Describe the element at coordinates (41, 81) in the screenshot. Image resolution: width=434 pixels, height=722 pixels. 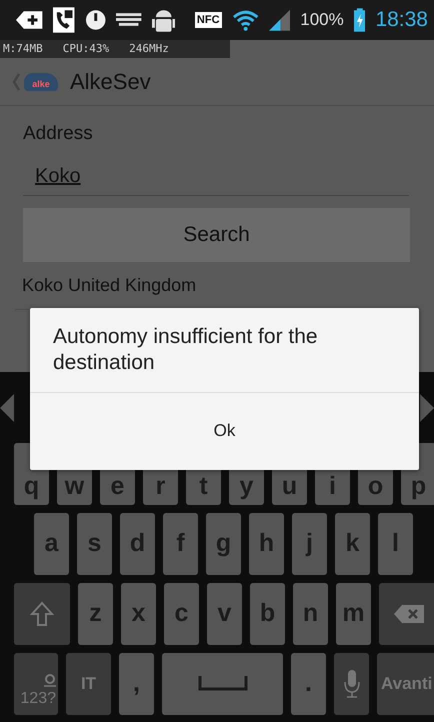
I see `cloud-logo: alke` at that location.